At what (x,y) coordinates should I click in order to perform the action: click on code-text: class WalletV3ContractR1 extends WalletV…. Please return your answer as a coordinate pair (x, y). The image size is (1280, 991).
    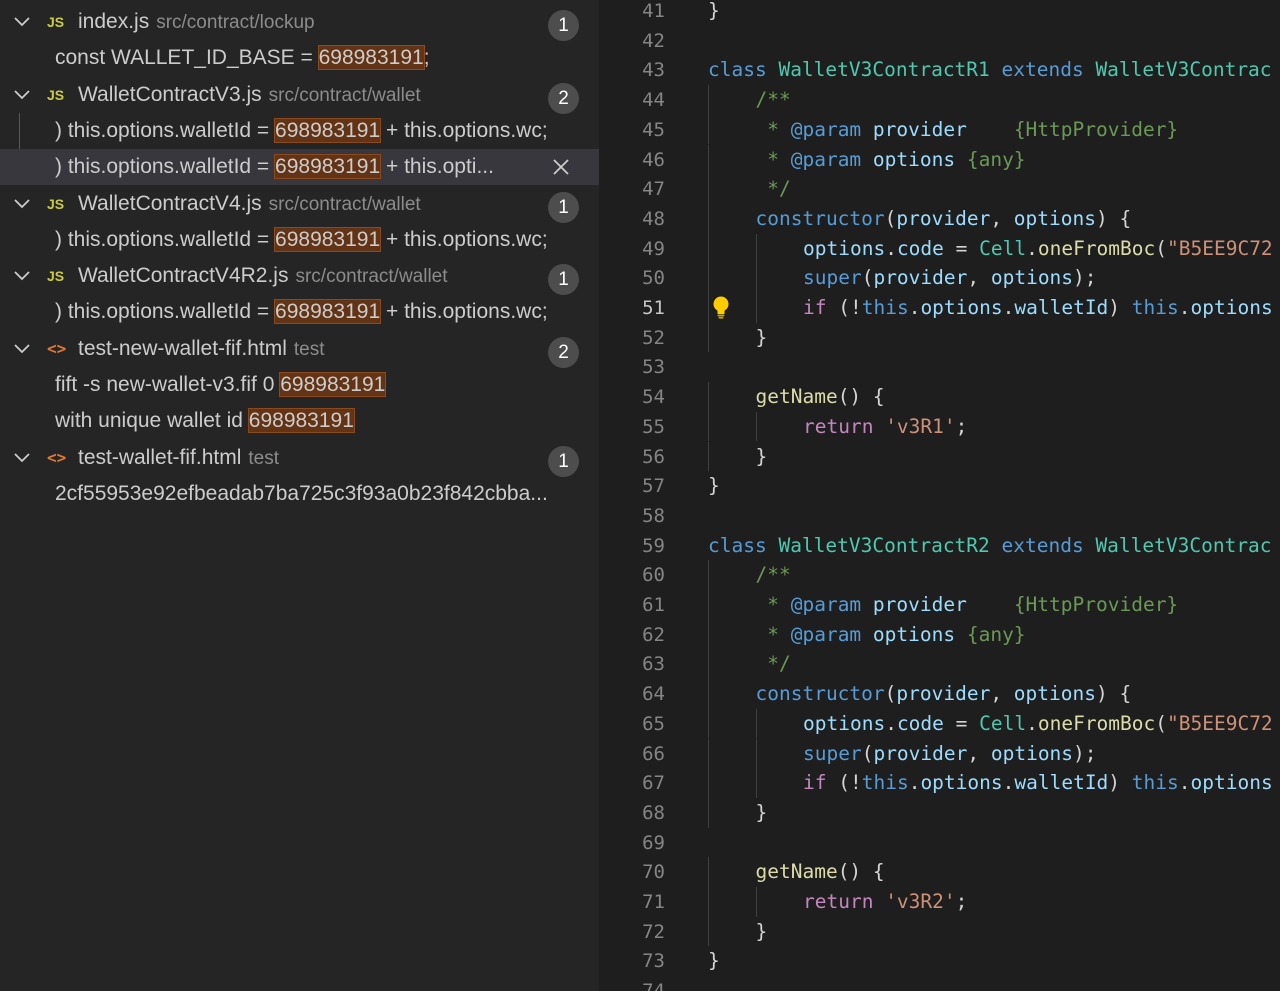
    Looking at the image, I should click on (990, 70).